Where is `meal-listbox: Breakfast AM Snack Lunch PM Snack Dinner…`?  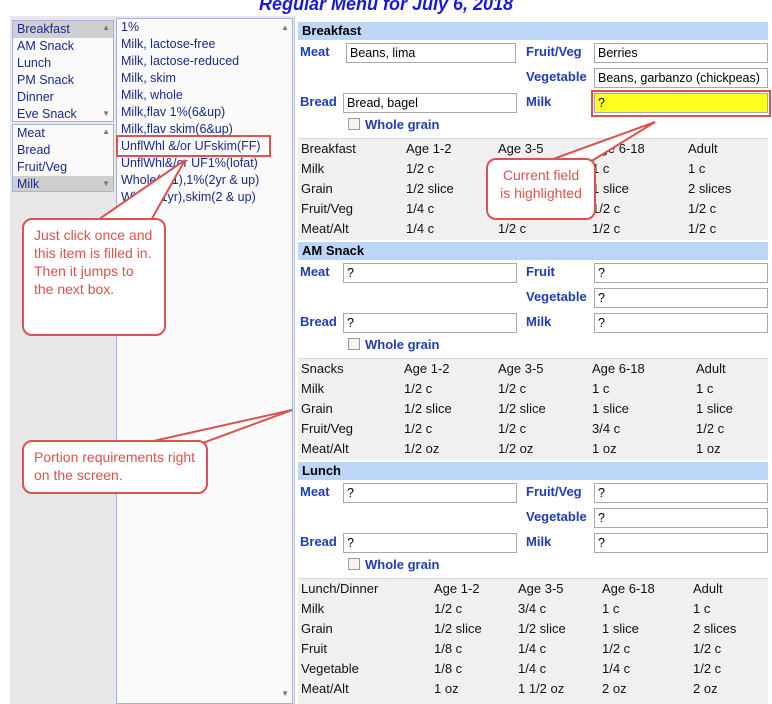 meal-listbox: Breakfast AM Snack Lunch PM Snack Dinner… is located at coordinates (63, 71).